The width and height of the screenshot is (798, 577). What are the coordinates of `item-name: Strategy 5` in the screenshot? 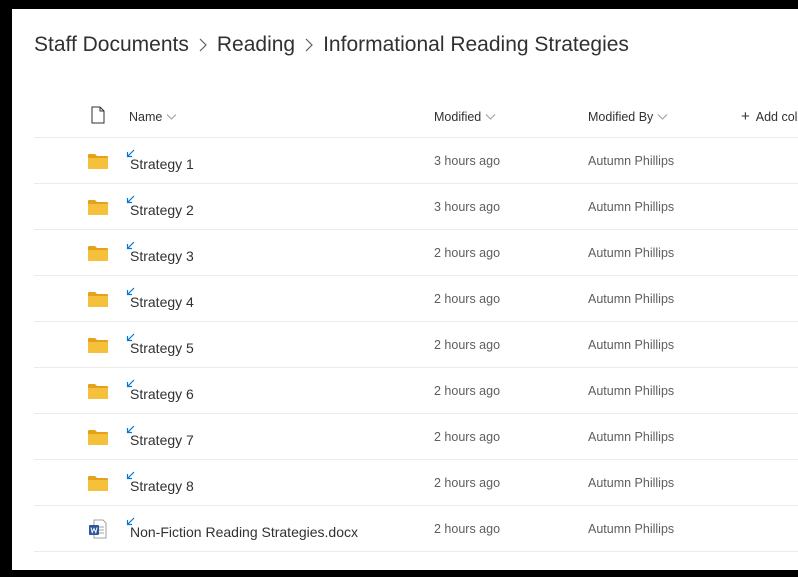 It's located at (162, 347).